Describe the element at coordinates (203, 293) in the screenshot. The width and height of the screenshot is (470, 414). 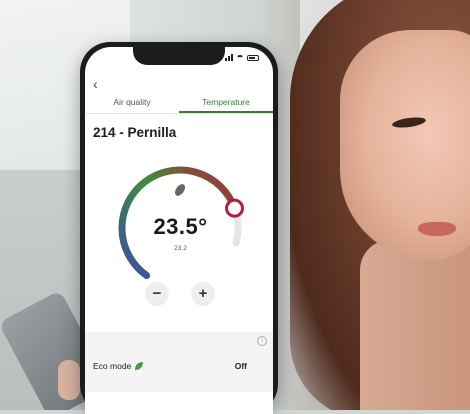
I see `increase-temperature-button: +` at that location.